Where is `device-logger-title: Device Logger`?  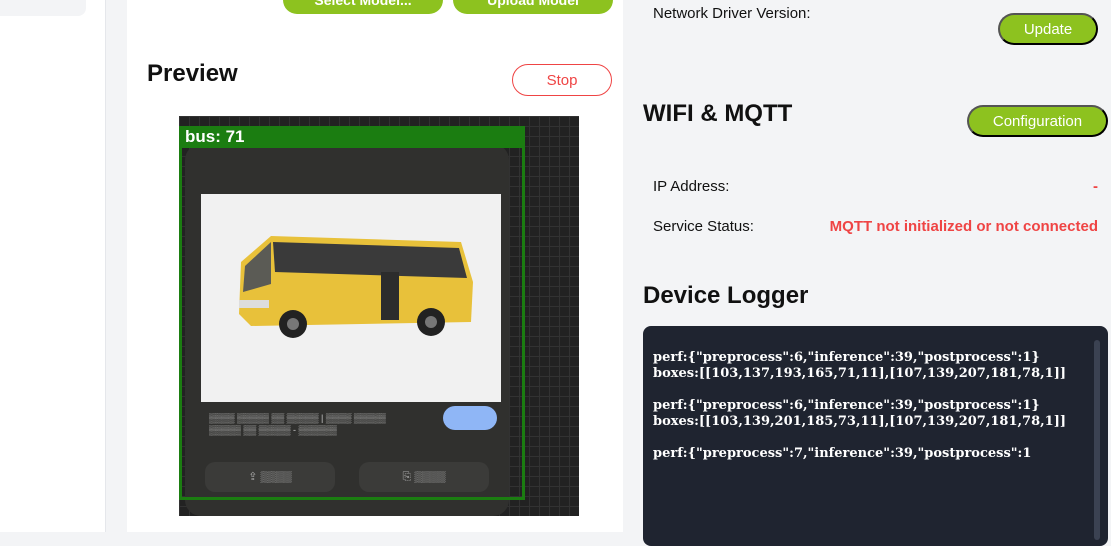 device-logger-title: Device Logger is located at coordinates (726, 295).